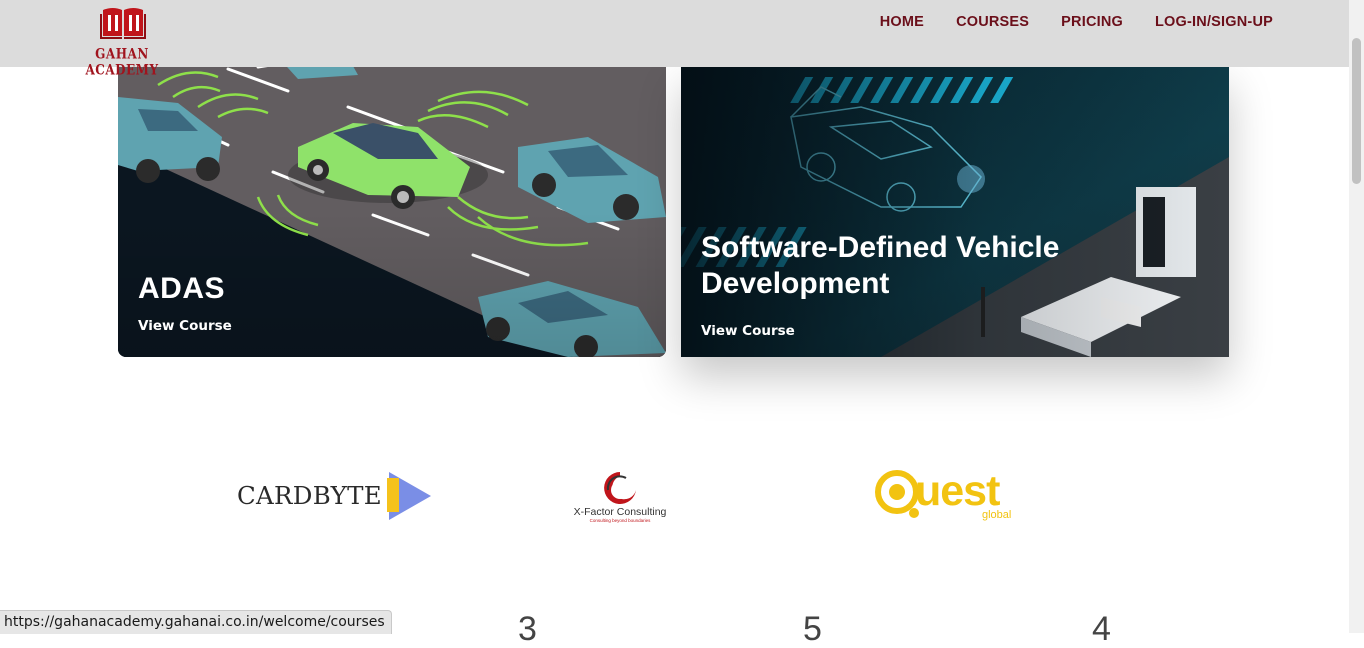 The image size is (1364, 648). What do you see at coordinates (123, 23) in the screenshot?
I see `book-logo-icon` at bounding box center [123, 23].